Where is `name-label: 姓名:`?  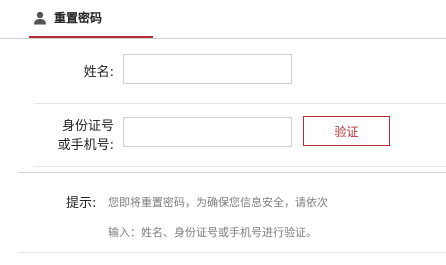
name-label: 姓名: is located at coordinates (98, 72).